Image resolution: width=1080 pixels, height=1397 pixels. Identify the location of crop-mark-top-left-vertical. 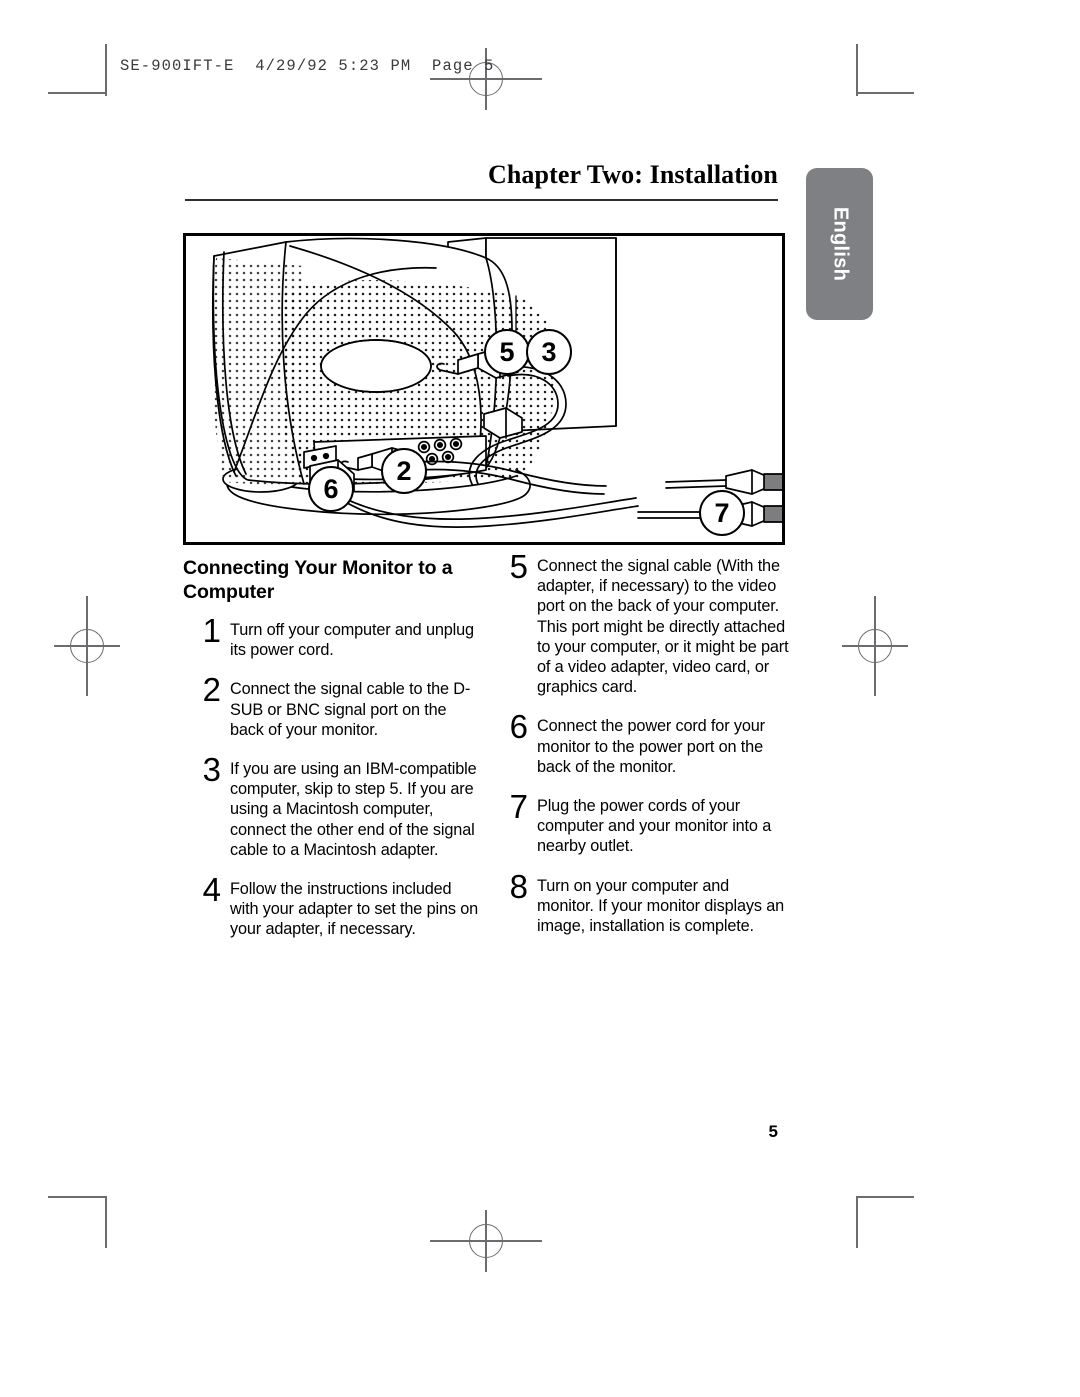
(106, 70).